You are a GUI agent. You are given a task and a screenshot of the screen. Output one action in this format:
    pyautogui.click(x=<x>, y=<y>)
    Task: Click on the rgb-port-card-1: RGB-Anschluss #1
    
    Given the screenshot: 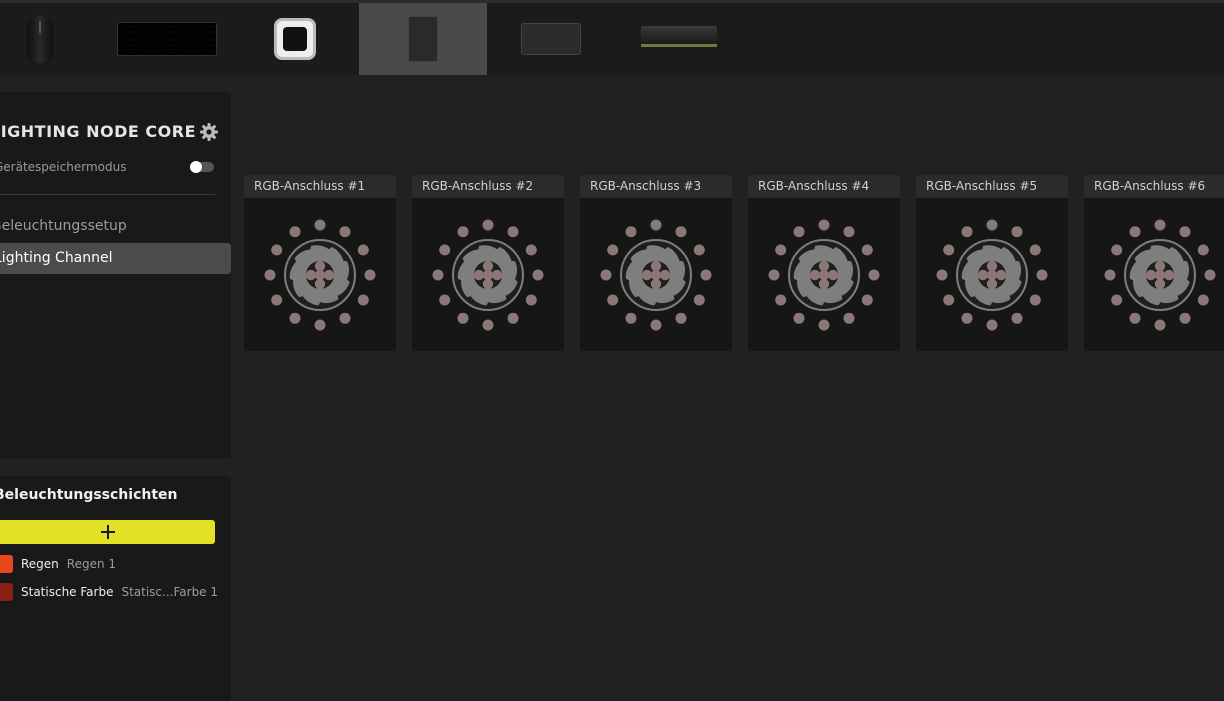 What is the action you would take?
    pyautogui.click(x=320, y=263)
    